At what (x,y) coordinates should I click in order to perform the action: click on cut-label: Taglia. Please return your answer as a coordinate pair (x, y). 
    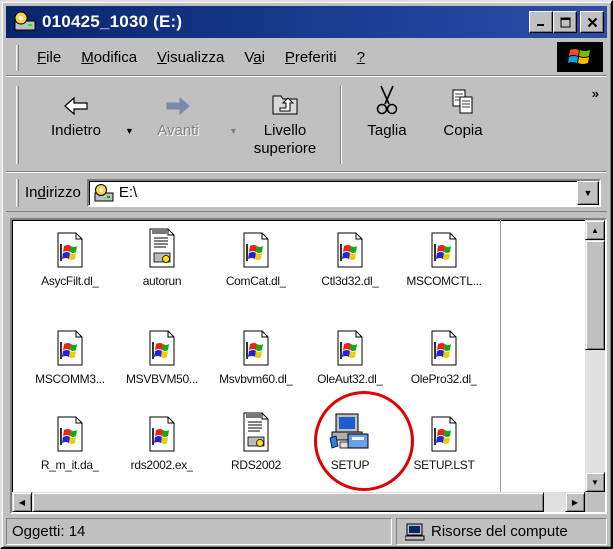
    Looking at the image, I should click on (387, 130).